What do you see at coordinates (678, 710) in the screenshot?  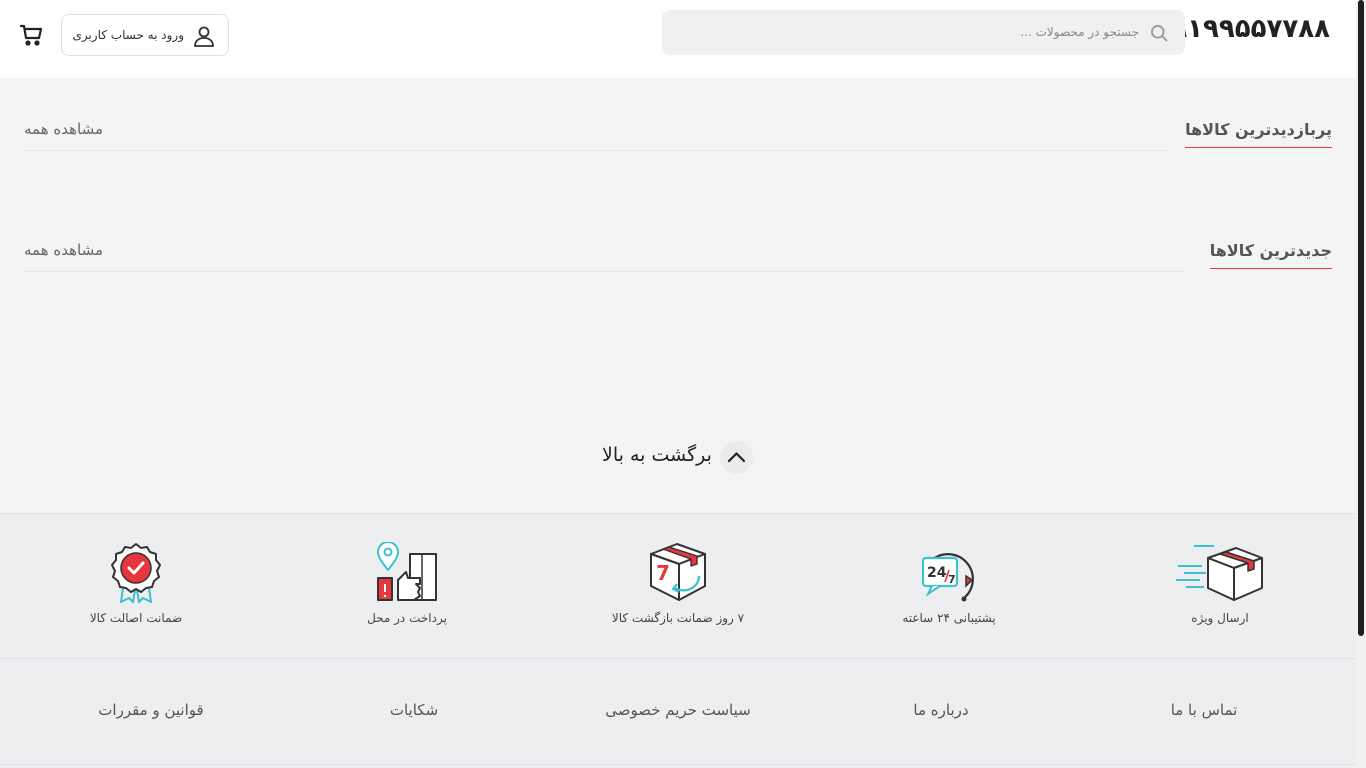 I see `footer-link-privacy: سیاست حریم خصوصی` at bounding box center [678, 710].